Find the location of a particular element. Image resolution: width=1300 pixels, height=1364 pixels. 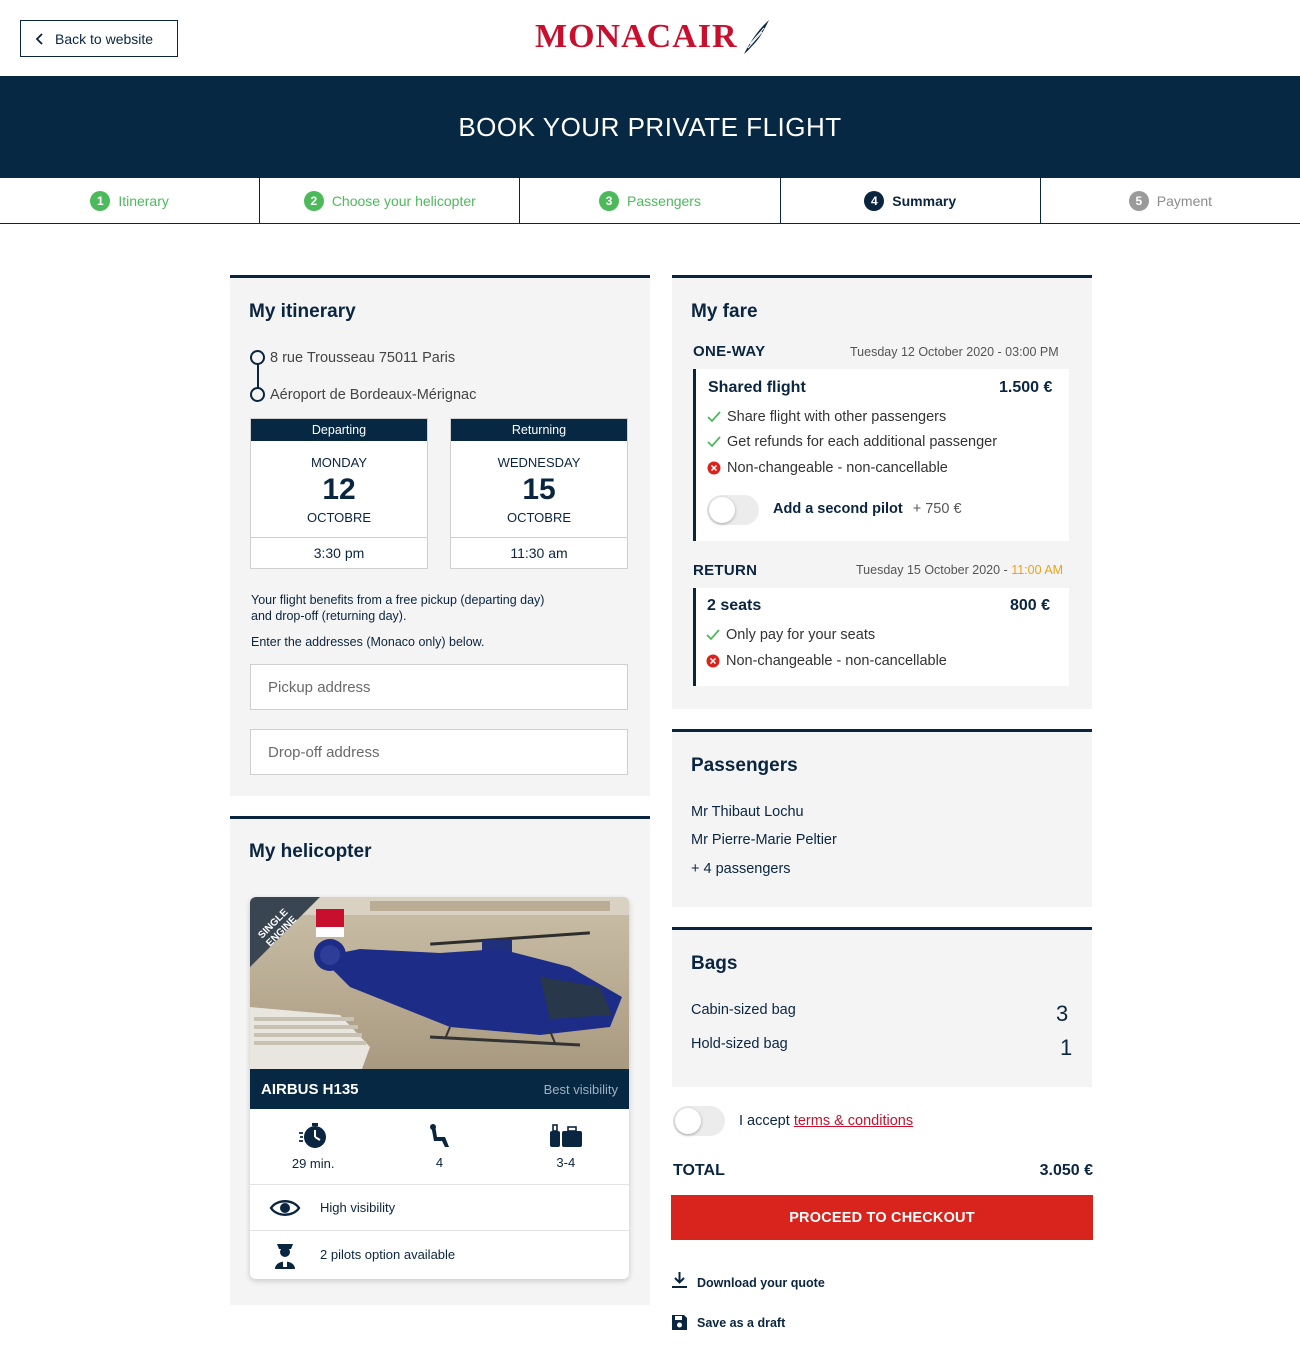

origin-dot-icon is located at coordinates (257, 357).